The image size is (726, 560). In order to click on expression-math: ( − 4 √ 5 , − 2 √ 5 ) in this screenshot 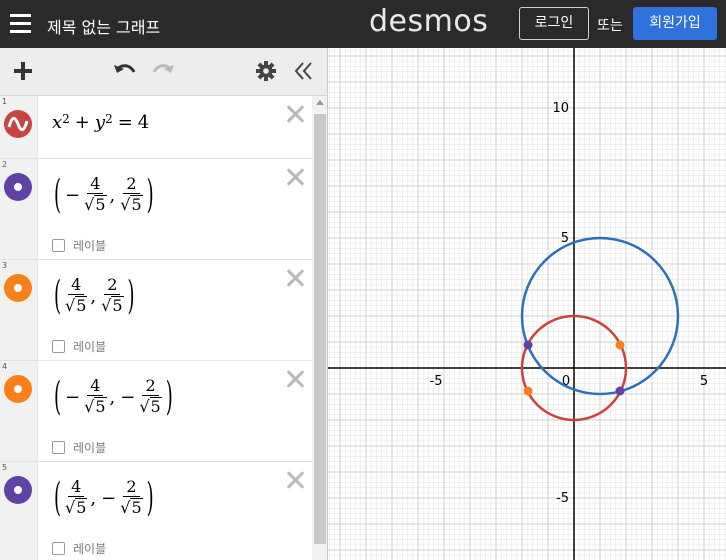, I will do `click(113, 397)`.